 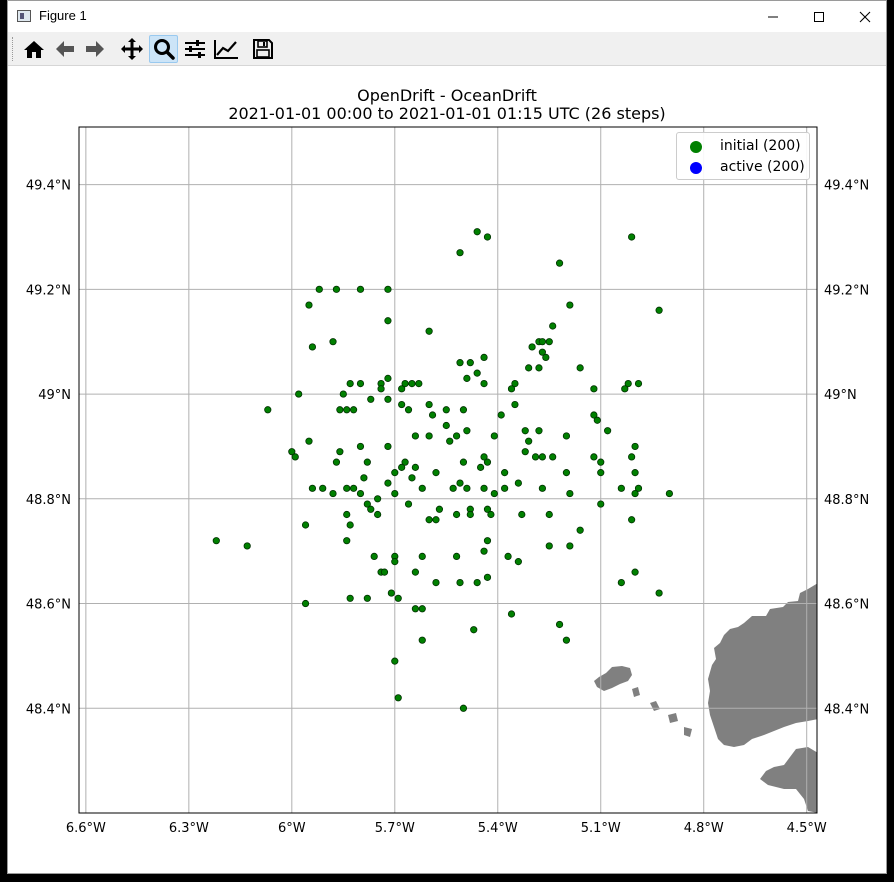 I want to click on y-tick-label-right-2: 48.8°N, so click(x=846, y=500).